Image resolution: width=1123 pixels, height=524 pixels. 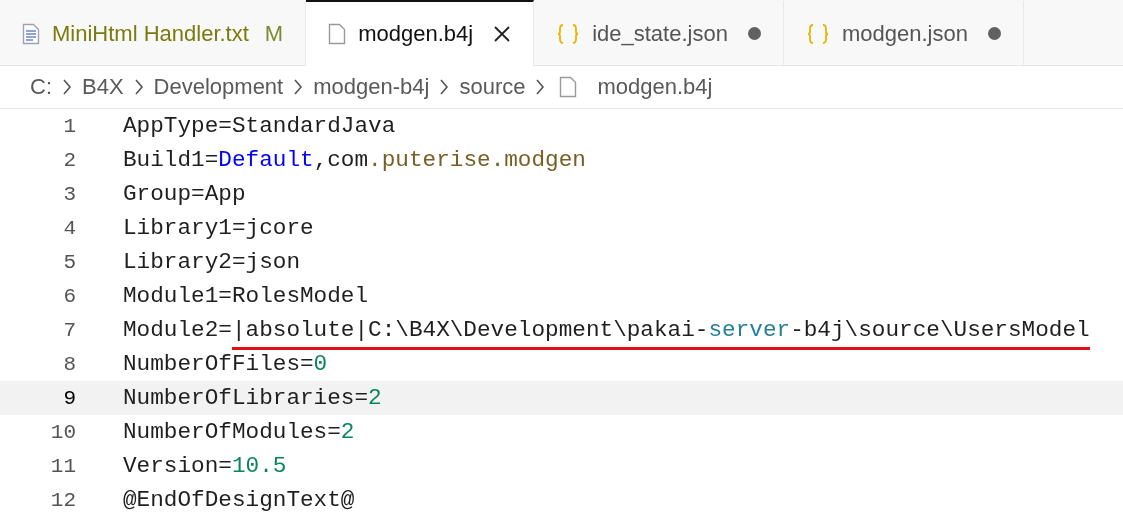 What do you see at coordinates (177, 330) in the screenshot?
I see `code-text: Module2=` at bounding box center [177, 330].